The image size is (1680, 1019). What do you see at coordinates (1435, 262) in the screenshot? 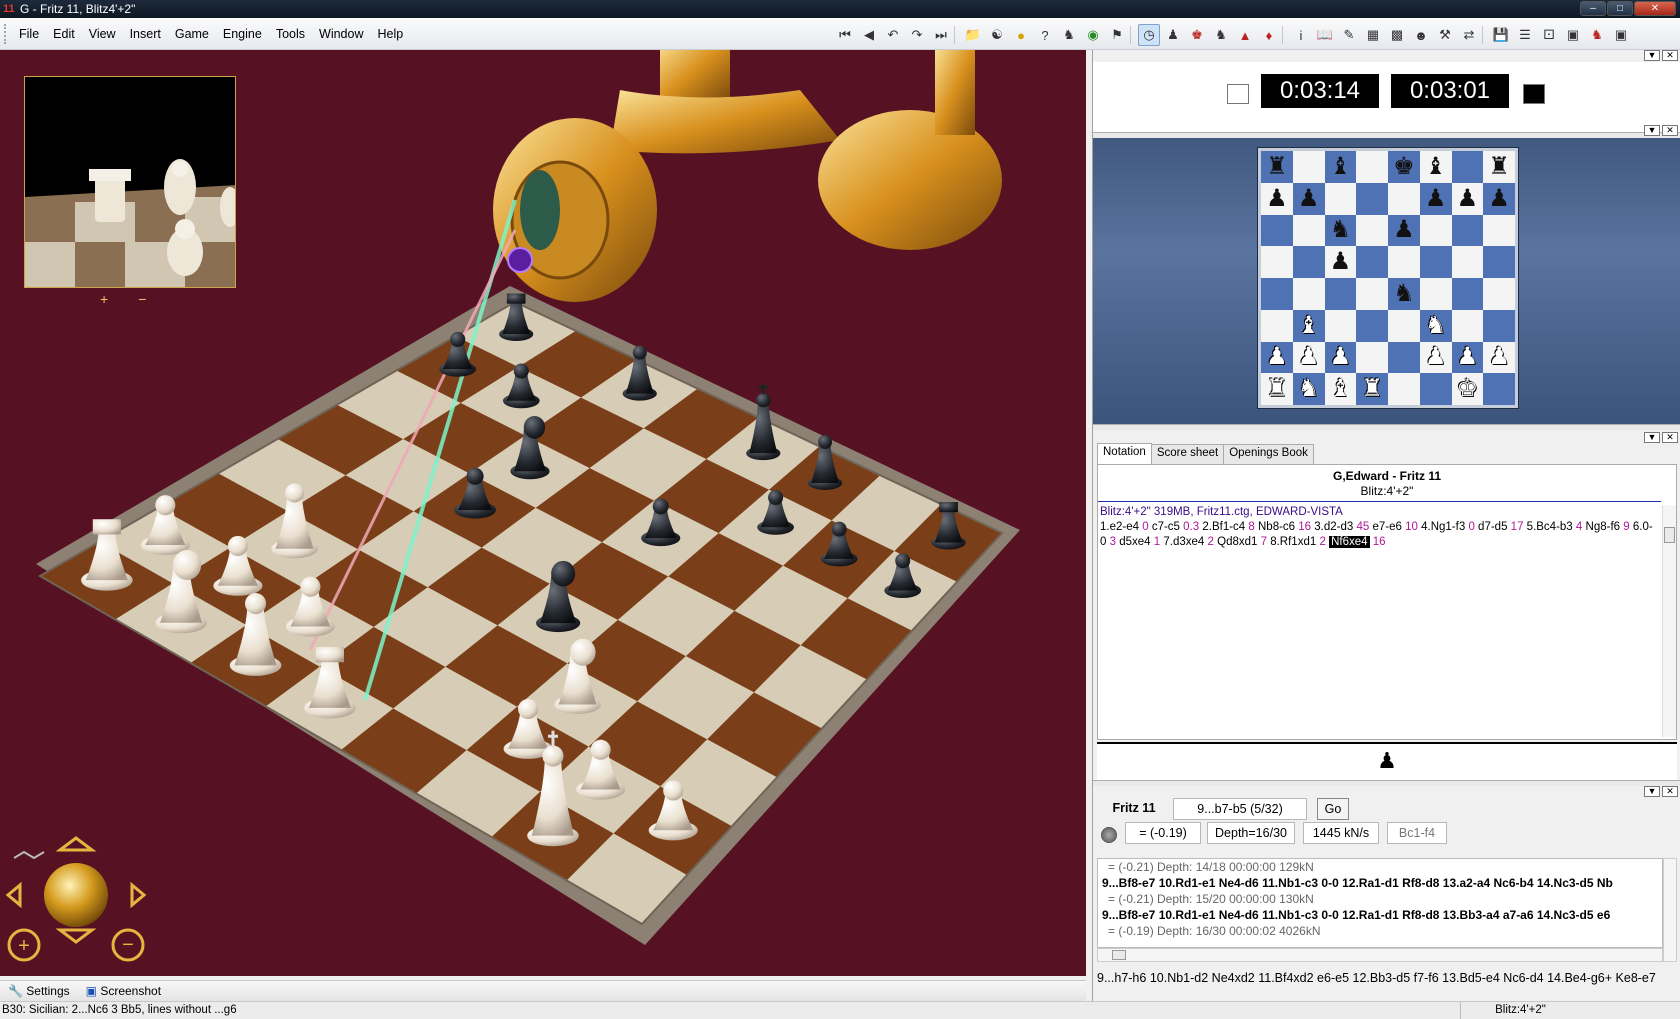
I see `square-f5` at bounding box center [1435, 262].